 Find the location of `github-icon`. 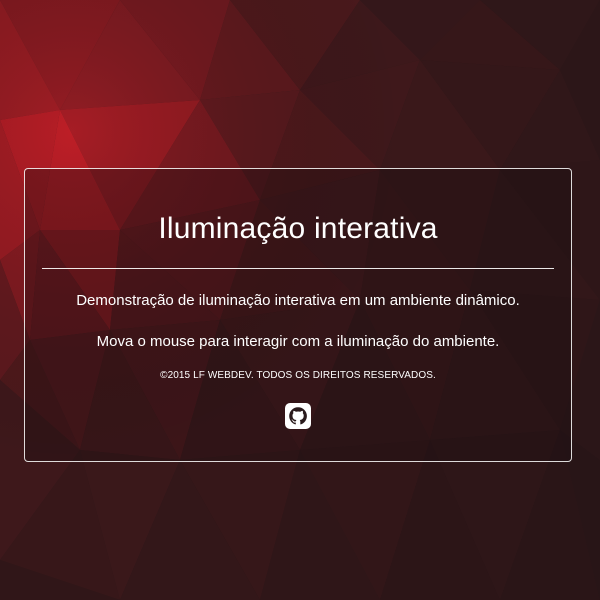

github-icon is located at coordinates (298, 416).